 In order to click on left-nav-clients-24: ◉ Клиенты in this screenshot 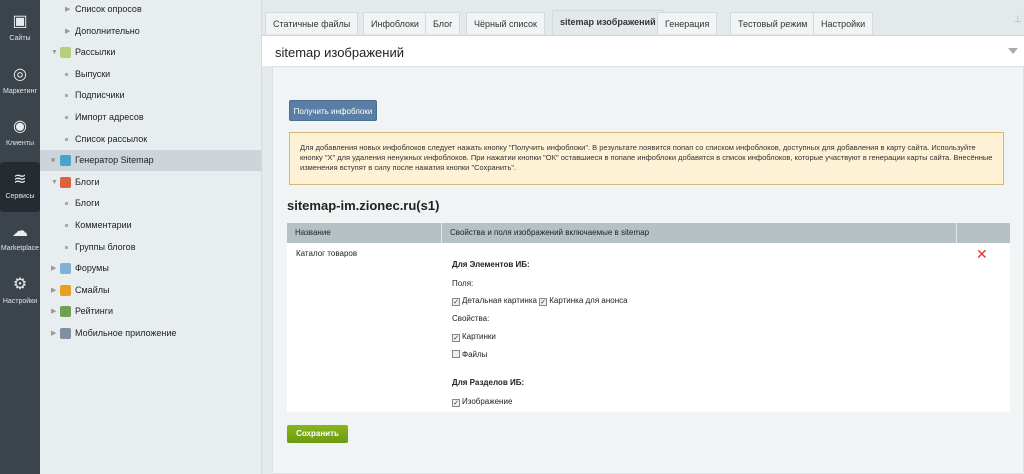, I will do `click(20, 134)`.